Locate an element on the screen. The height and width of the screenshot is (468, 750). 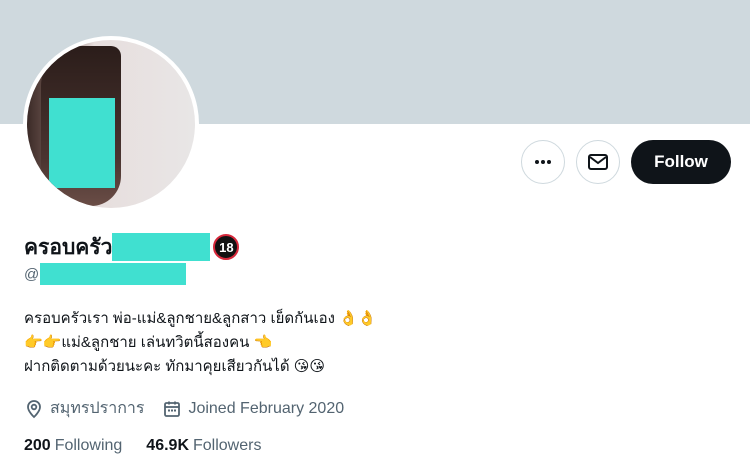
location-pin-icon is located at coordinates (34, 408).